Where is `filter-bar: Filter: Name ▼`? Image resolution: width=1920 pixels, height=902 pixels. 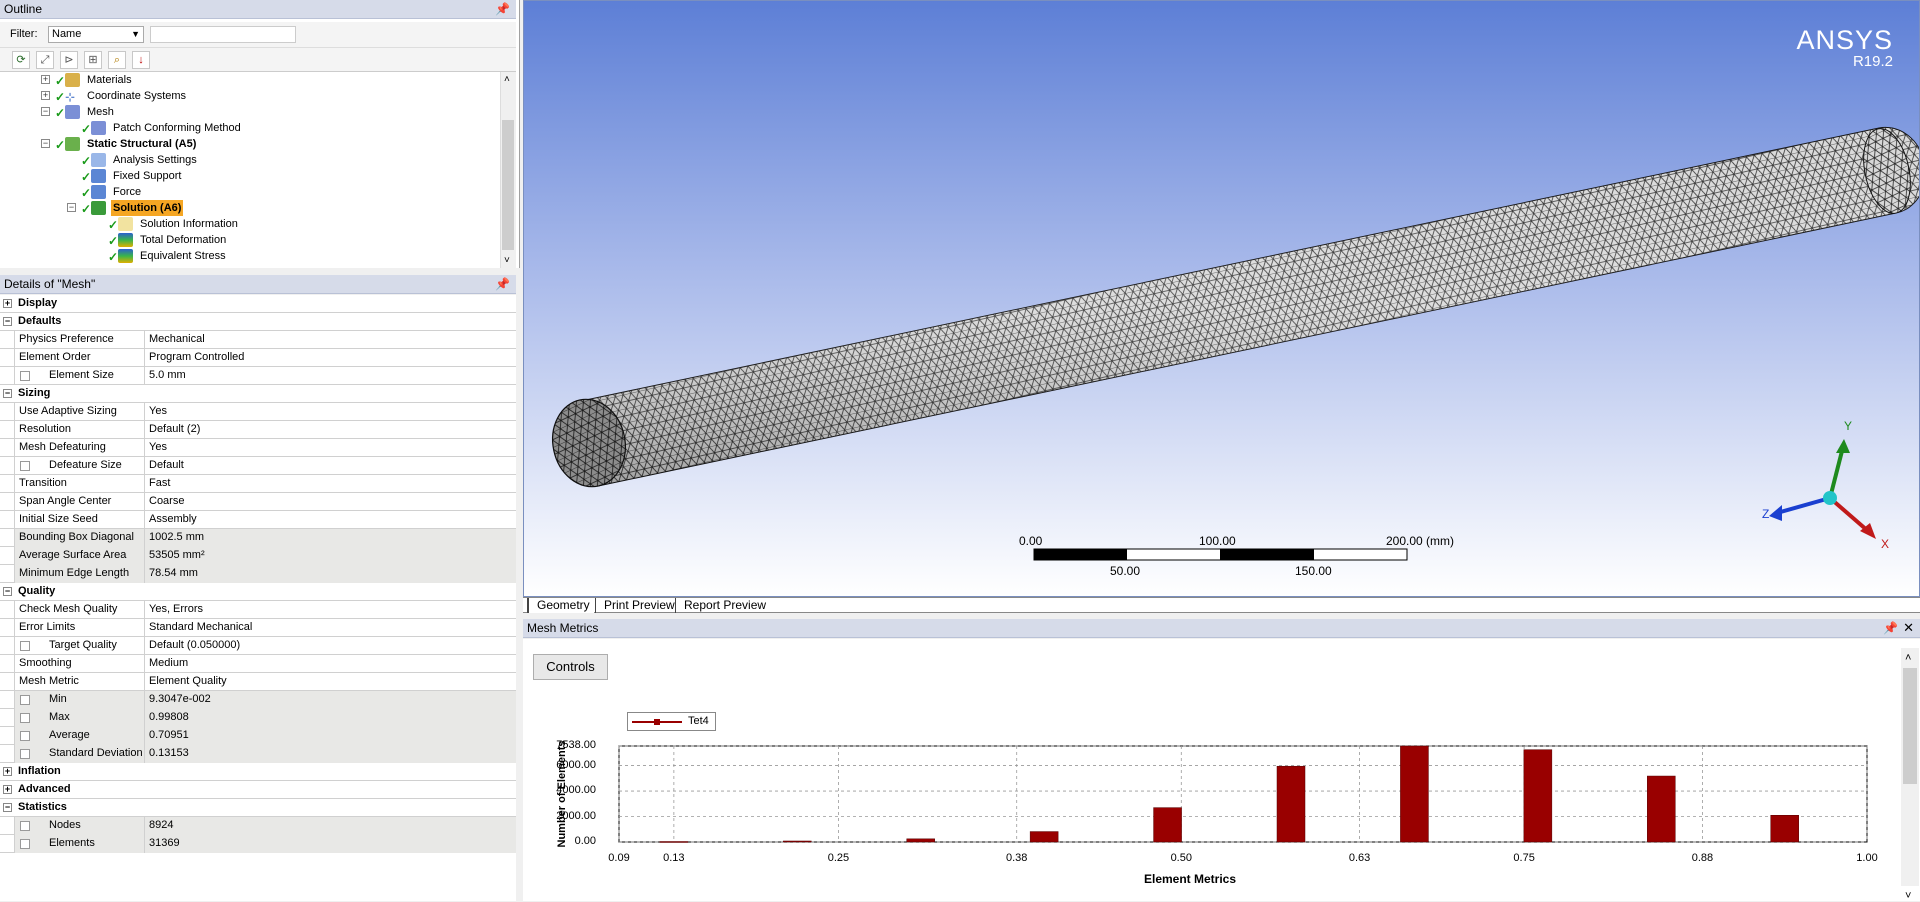 filter-bar: Filter: Name ▼ is located at coordinates (258, 35).